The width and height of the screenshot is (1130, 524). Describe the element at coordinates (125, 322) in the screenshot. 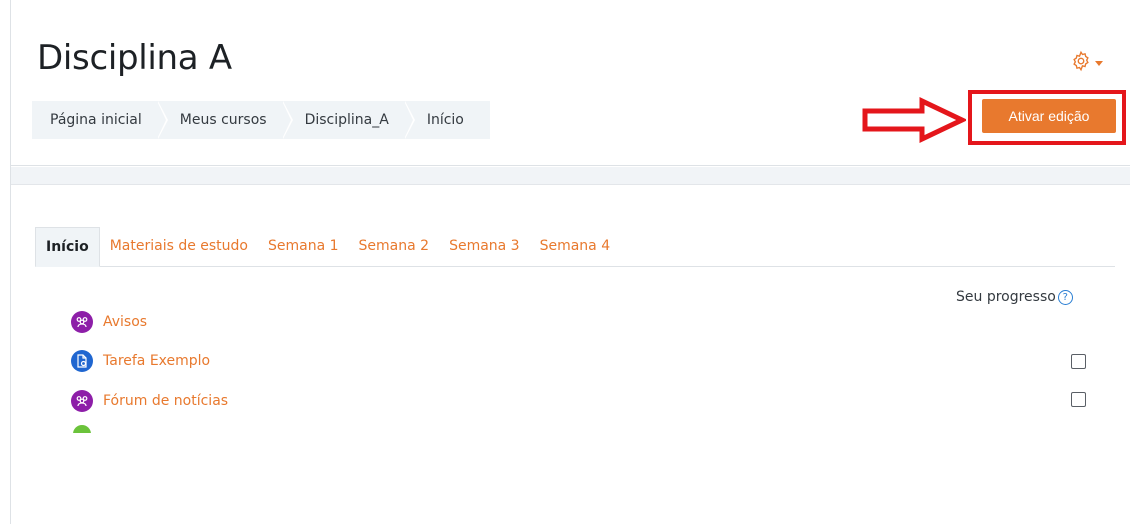

I see `activity-label: Avisos` at that location.